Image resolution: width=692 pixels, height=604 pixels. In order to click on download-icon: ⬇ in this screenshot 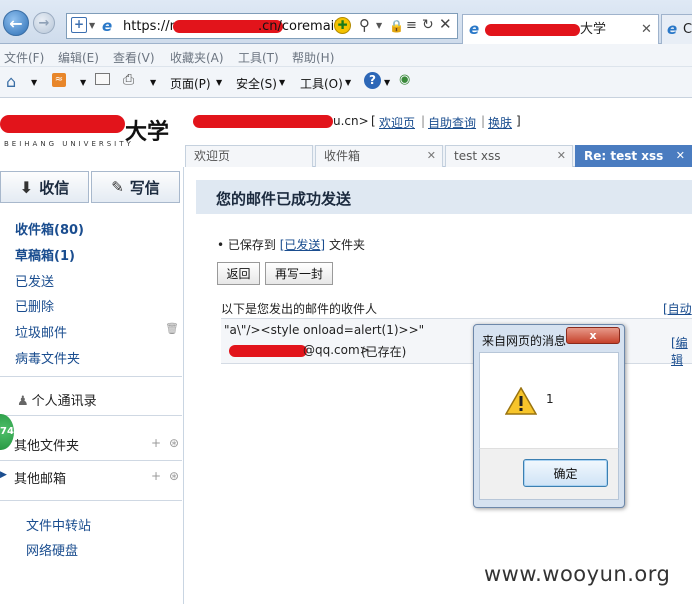, I will do `click(26, 187)`.